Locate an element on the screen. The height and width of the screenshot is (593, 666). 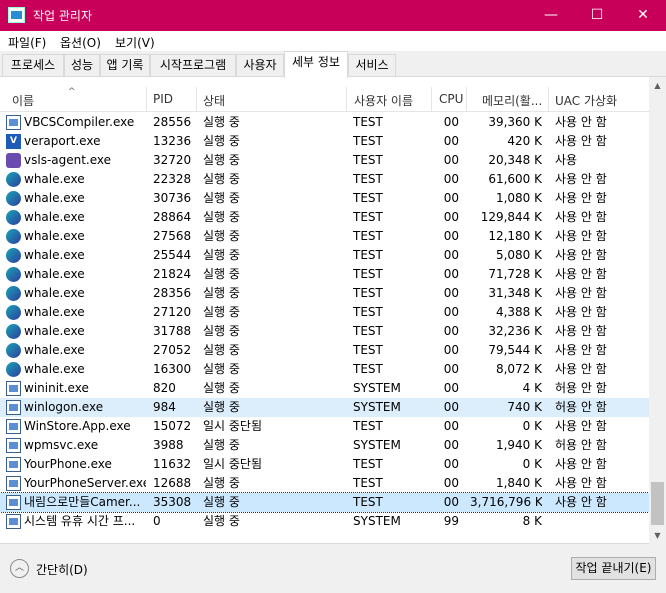
process-row: 시스템 유휴 시간 프... 0 실행 중 SYSTEM 99 8 K is located at coordinates (324, 521).